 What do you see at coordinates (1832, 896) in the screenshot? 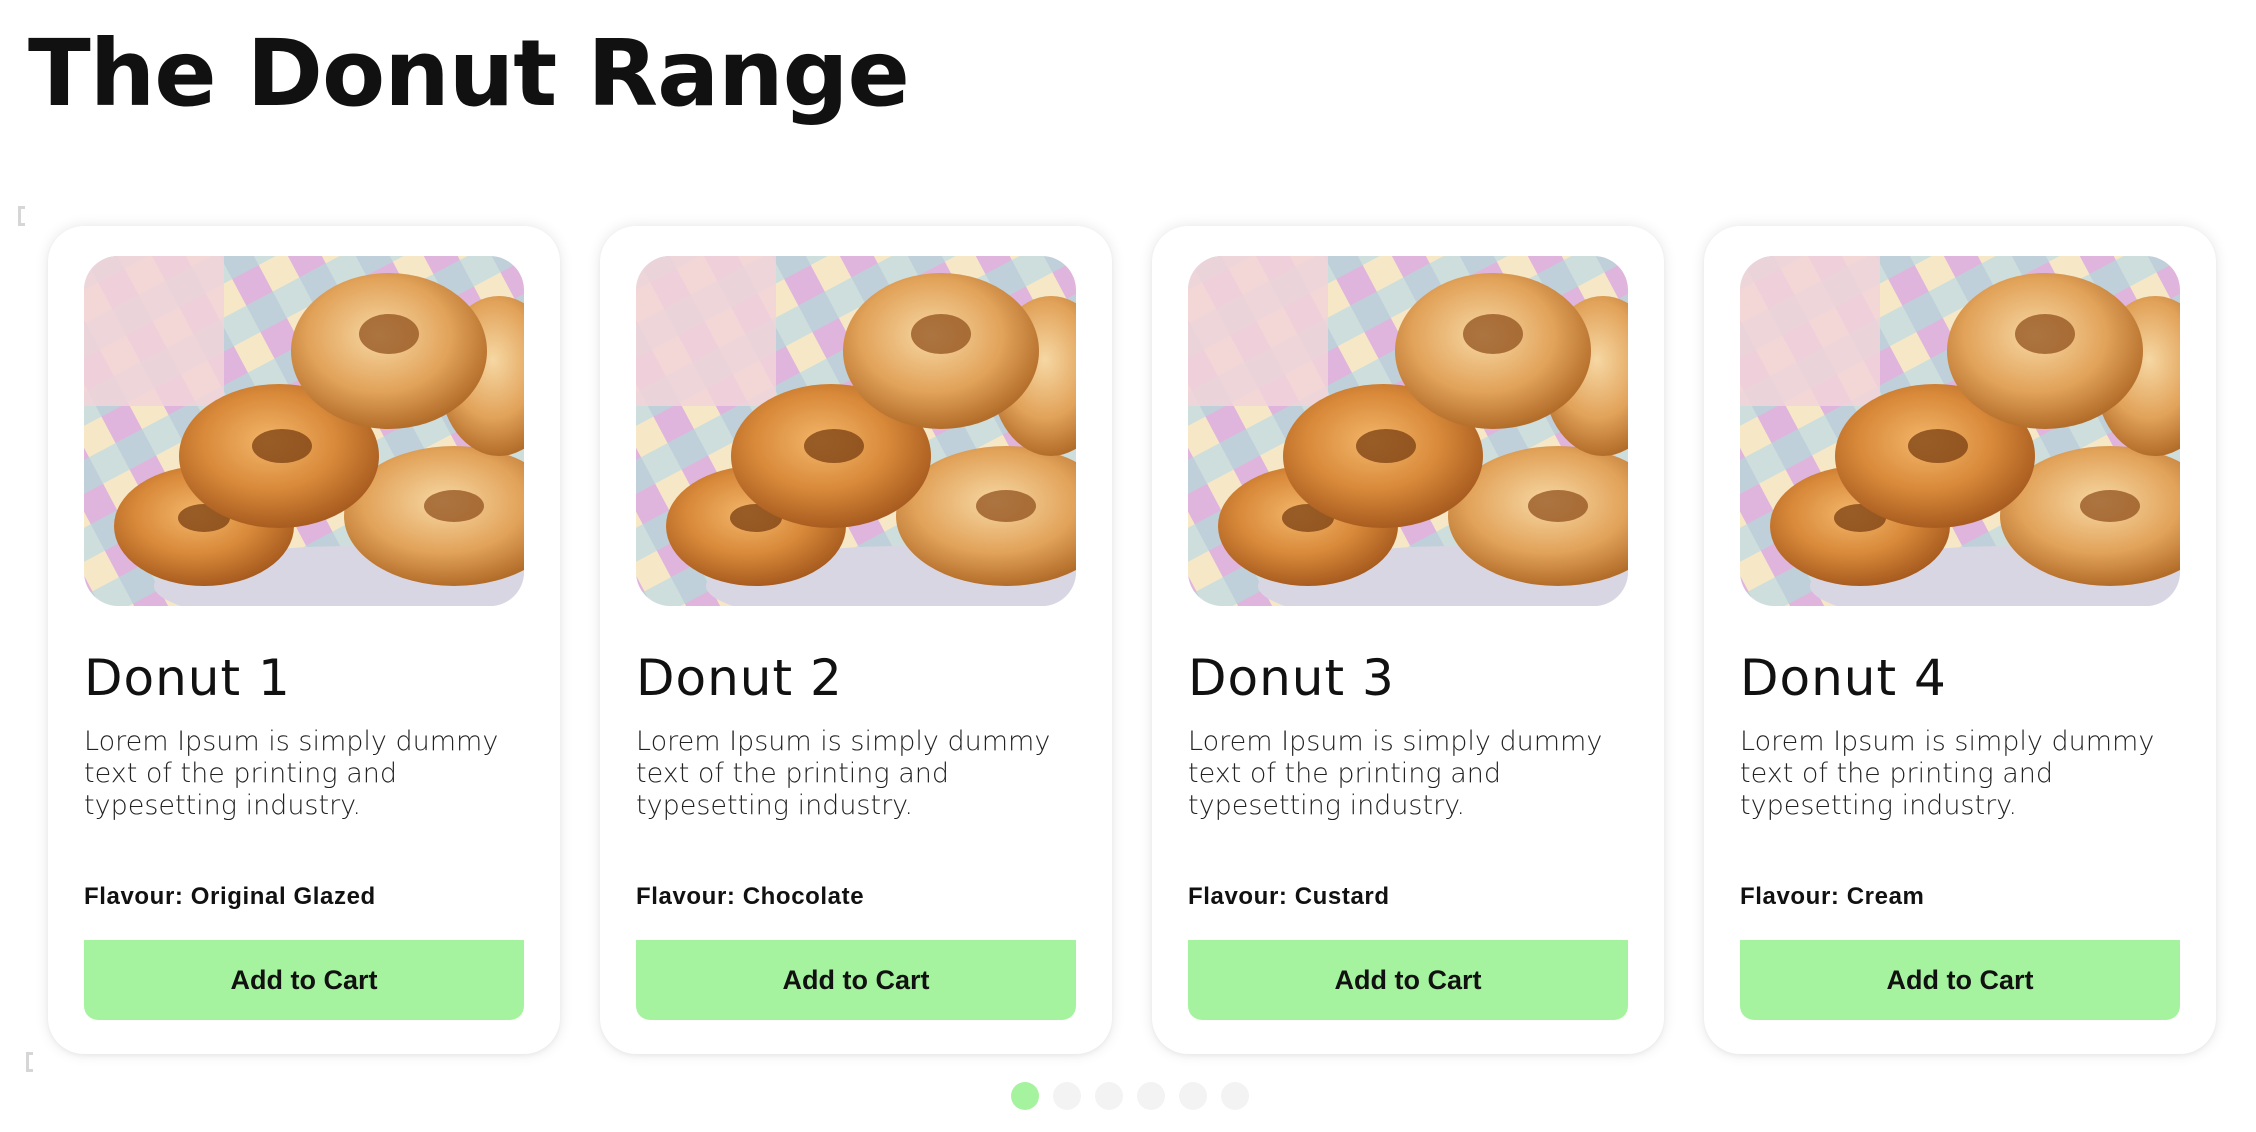
I see `card-flavour: Flavour: Cream` at bounding box center [1832, 896].